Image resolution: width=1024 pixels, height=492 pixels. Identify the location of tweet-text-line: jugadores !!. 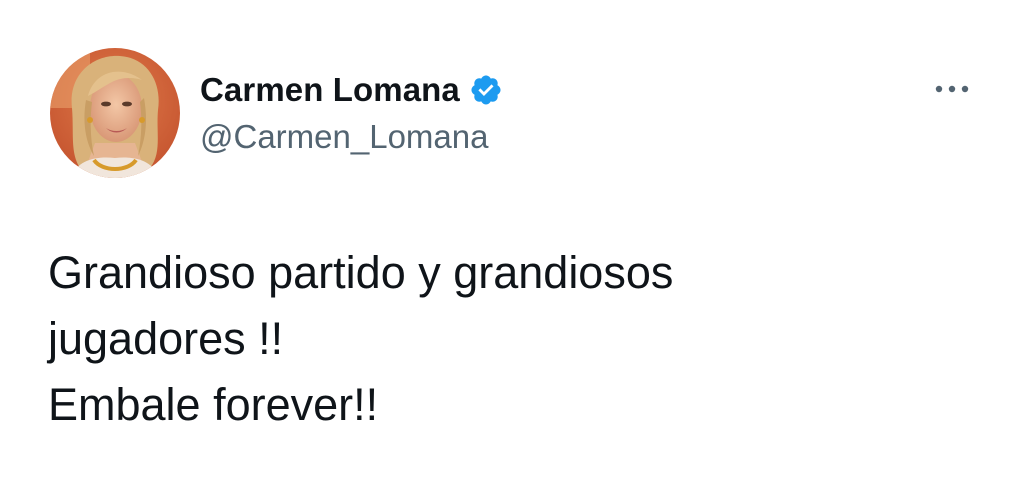
(166, 338).